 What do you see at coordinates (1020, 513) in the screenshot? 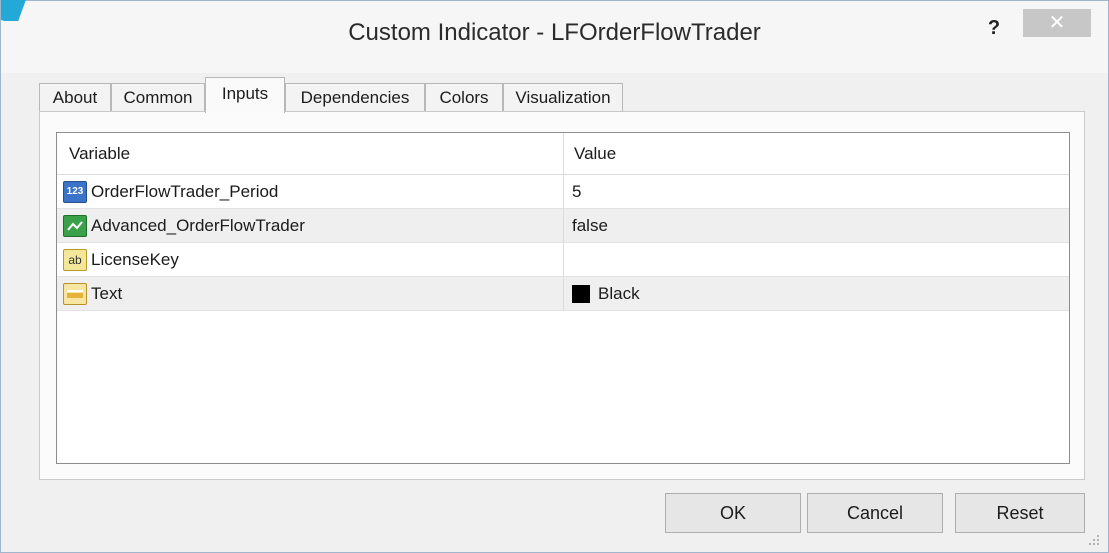
I see `reset-button: Reset` at bounding box center [1020, 513].